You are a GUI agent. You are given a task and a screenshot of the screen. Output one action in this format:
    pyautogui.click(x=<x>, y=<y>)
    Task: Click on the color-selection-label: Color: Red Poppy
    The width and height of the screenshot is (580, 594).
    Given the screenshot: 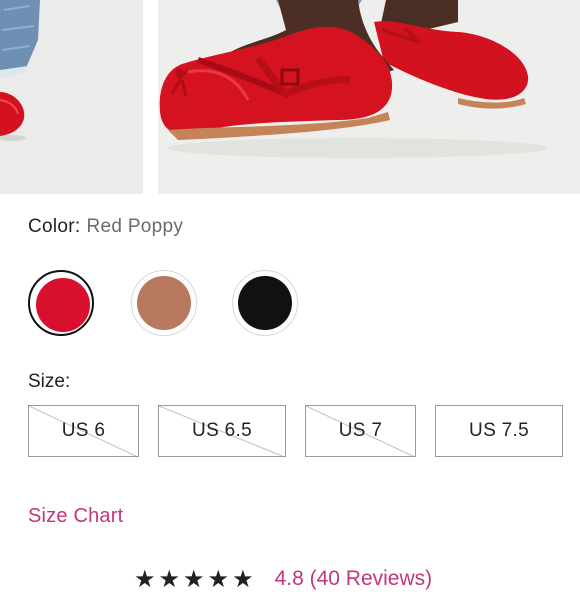 What is the action you would take?
    pyautogui.click(x=105, y=227)
    